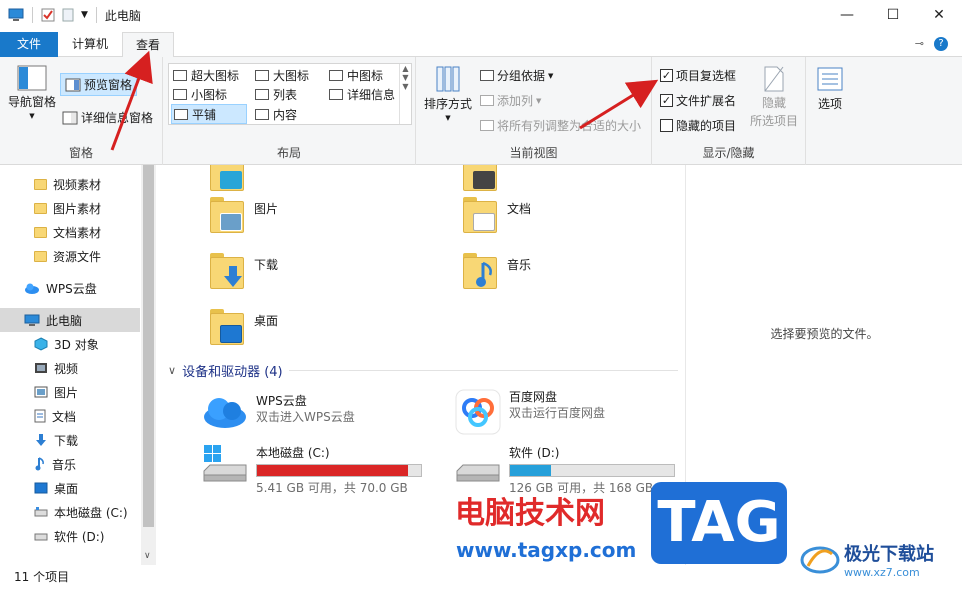  What do you see at coordinates (68, 15) in the screenshot?
I see `new-folder-icon` at bounding box center [68, 15].